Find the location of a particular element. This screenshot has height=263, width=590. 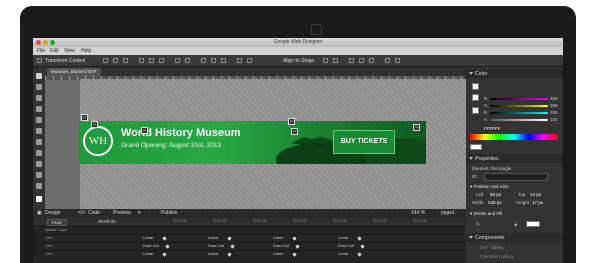

flip-vertical-icon is located at coordinates (361, 60).